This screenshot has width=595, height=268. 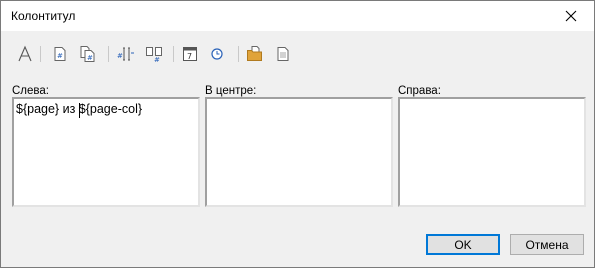 I want to click on file-path-button, so click(x=255, y=54).